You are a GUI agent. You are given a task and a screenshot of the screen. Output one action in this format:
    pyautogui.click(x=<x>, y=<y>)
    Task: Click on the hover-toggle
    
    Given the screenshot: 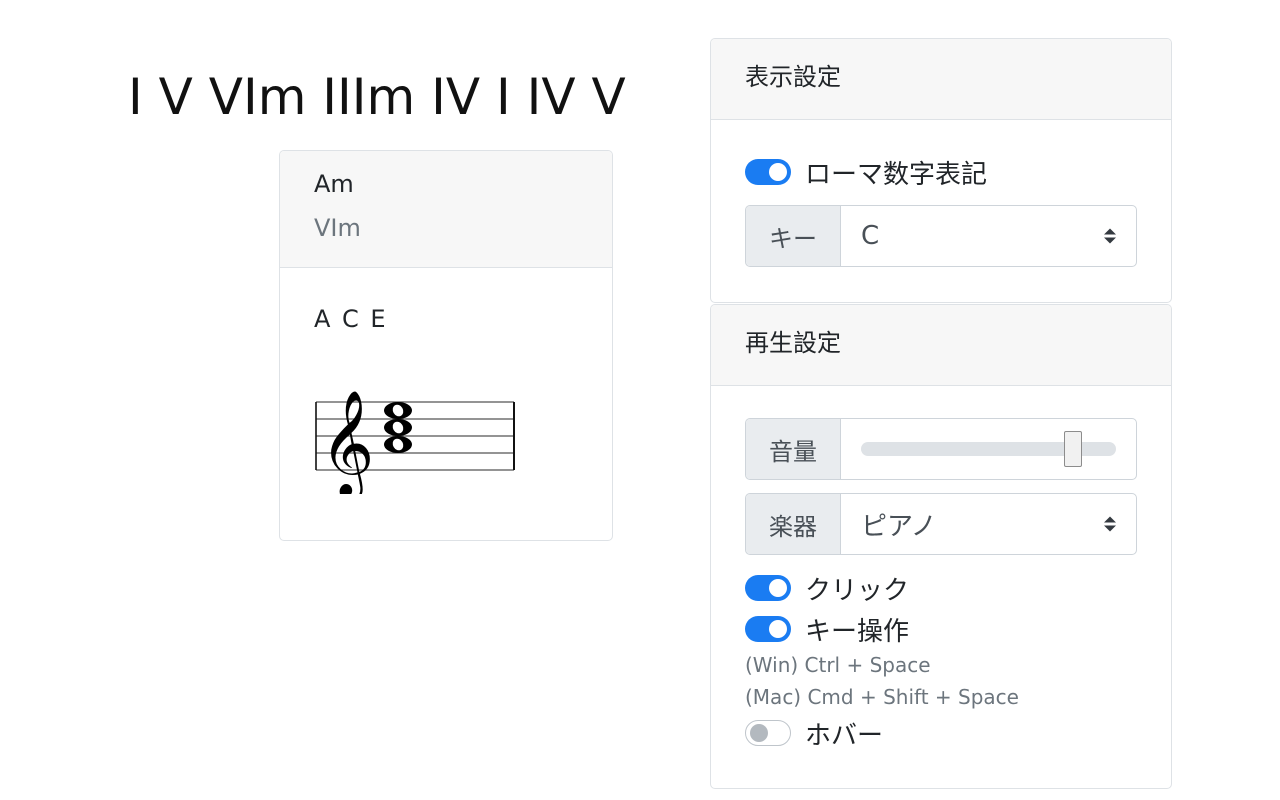 What is the action you would take?
    pyautogui.click(x=768, y=733)
    